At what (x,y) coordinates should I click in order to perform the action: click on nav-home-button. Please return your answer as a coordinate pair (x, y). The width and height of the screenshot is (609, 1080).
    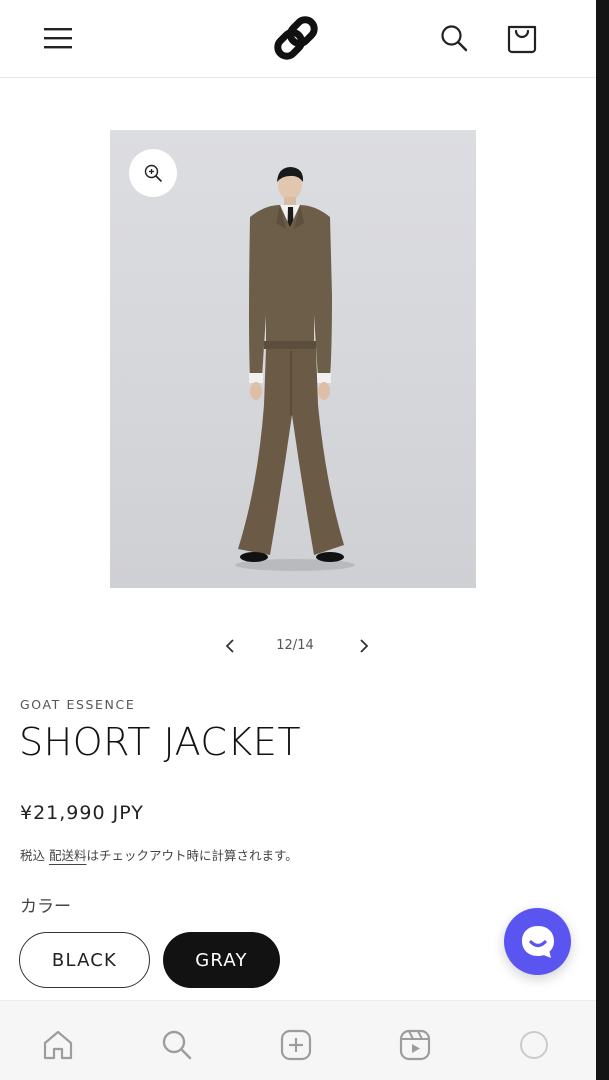
    Looking at the image, I should click on (58, 1045).